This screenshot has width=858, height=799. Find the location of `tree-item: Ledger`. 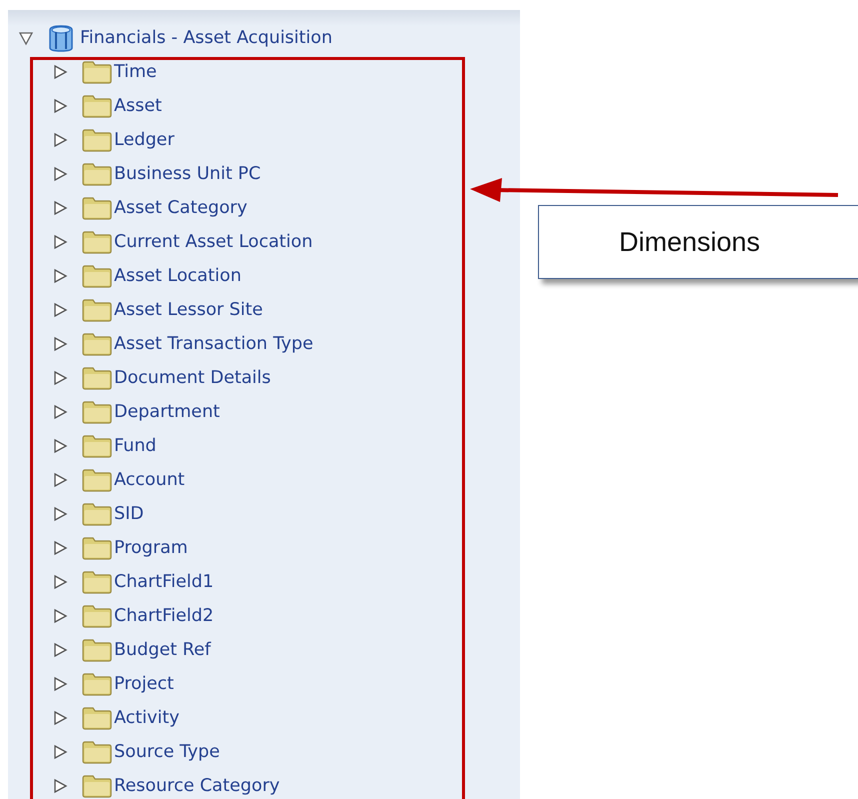

tree-item: Ledger is located at coordinates (144, 140).